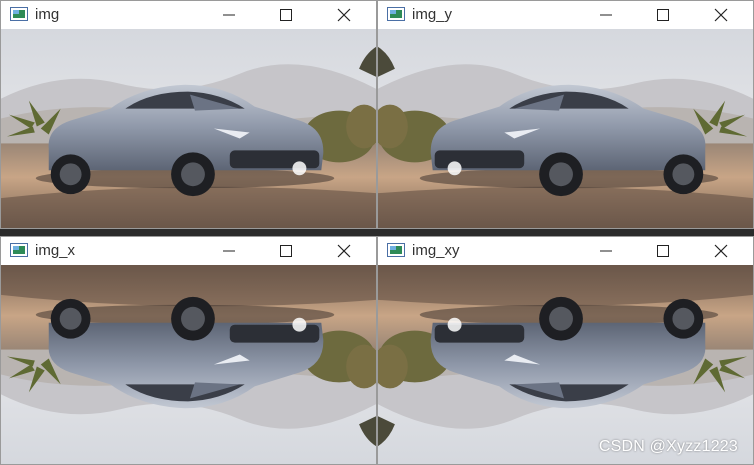 The image size is (754, 465). What do you see at coordinates (432, 14) in the screenshot?
I see `window-title: img_y` at bounding box center [432, 14].